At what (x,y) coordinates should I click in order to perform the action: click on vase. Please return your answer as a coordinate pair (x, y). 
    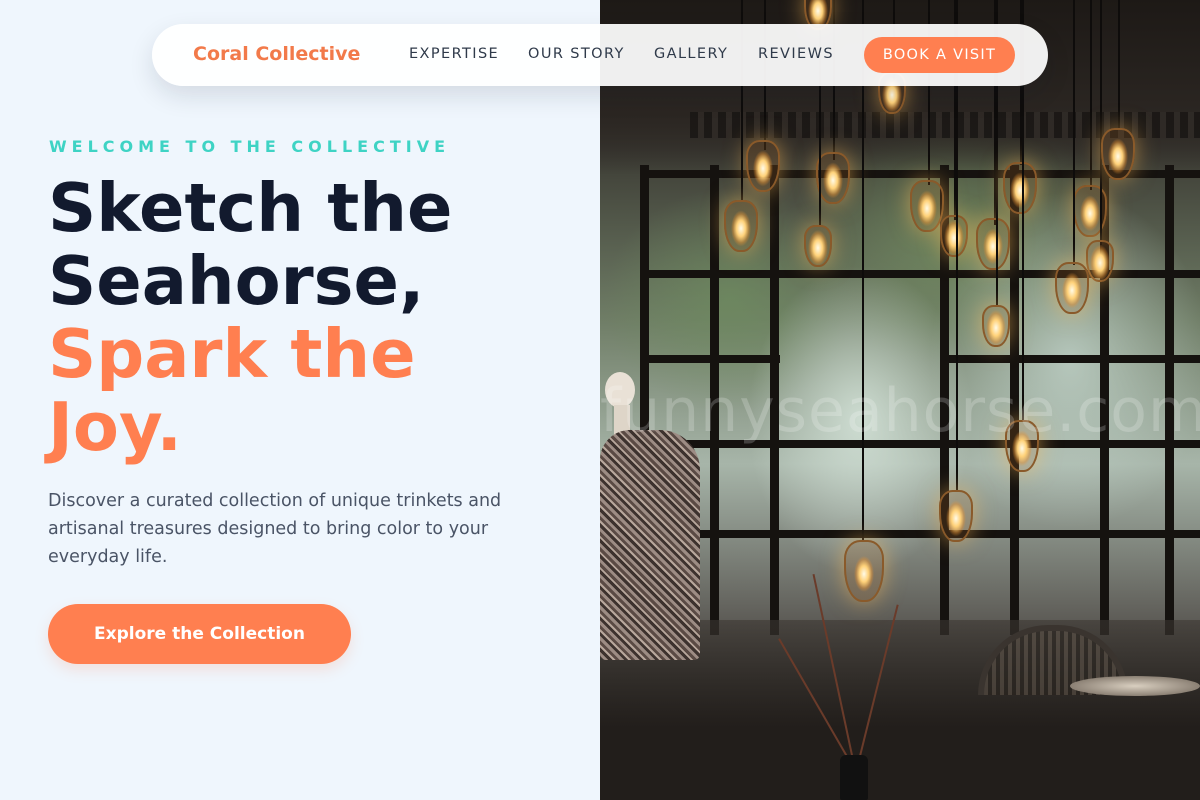
    Looking at the image, I should click on (854, 777).